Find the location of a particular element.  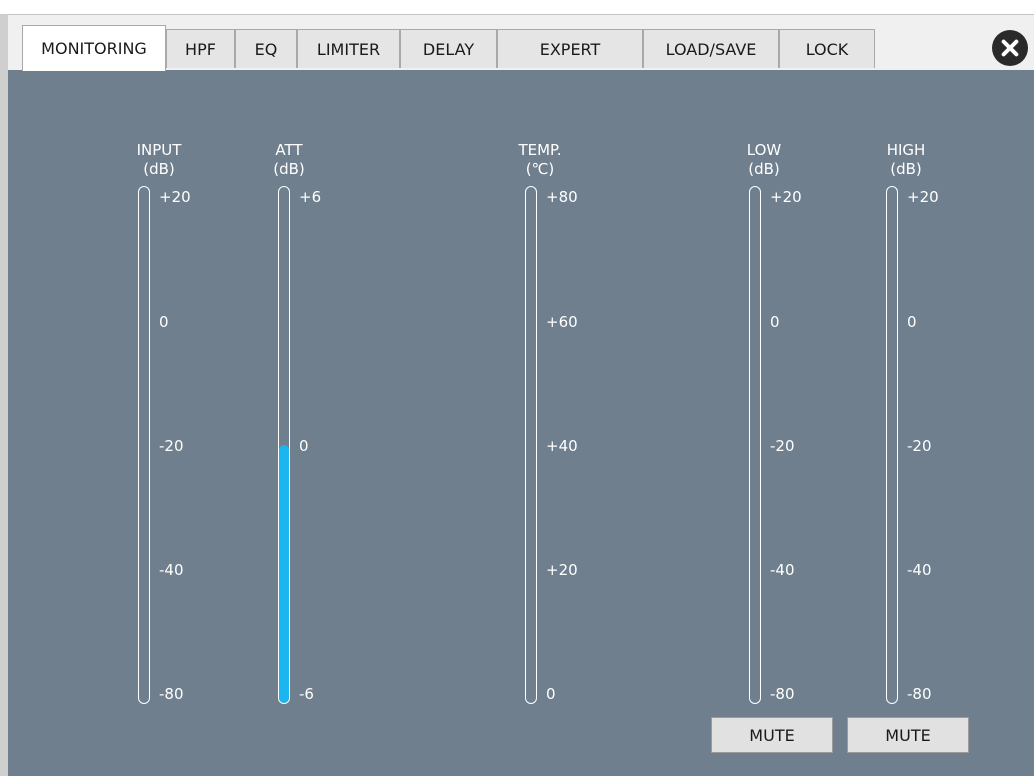

low-tick: 0 is located at coordinates (775, 322).